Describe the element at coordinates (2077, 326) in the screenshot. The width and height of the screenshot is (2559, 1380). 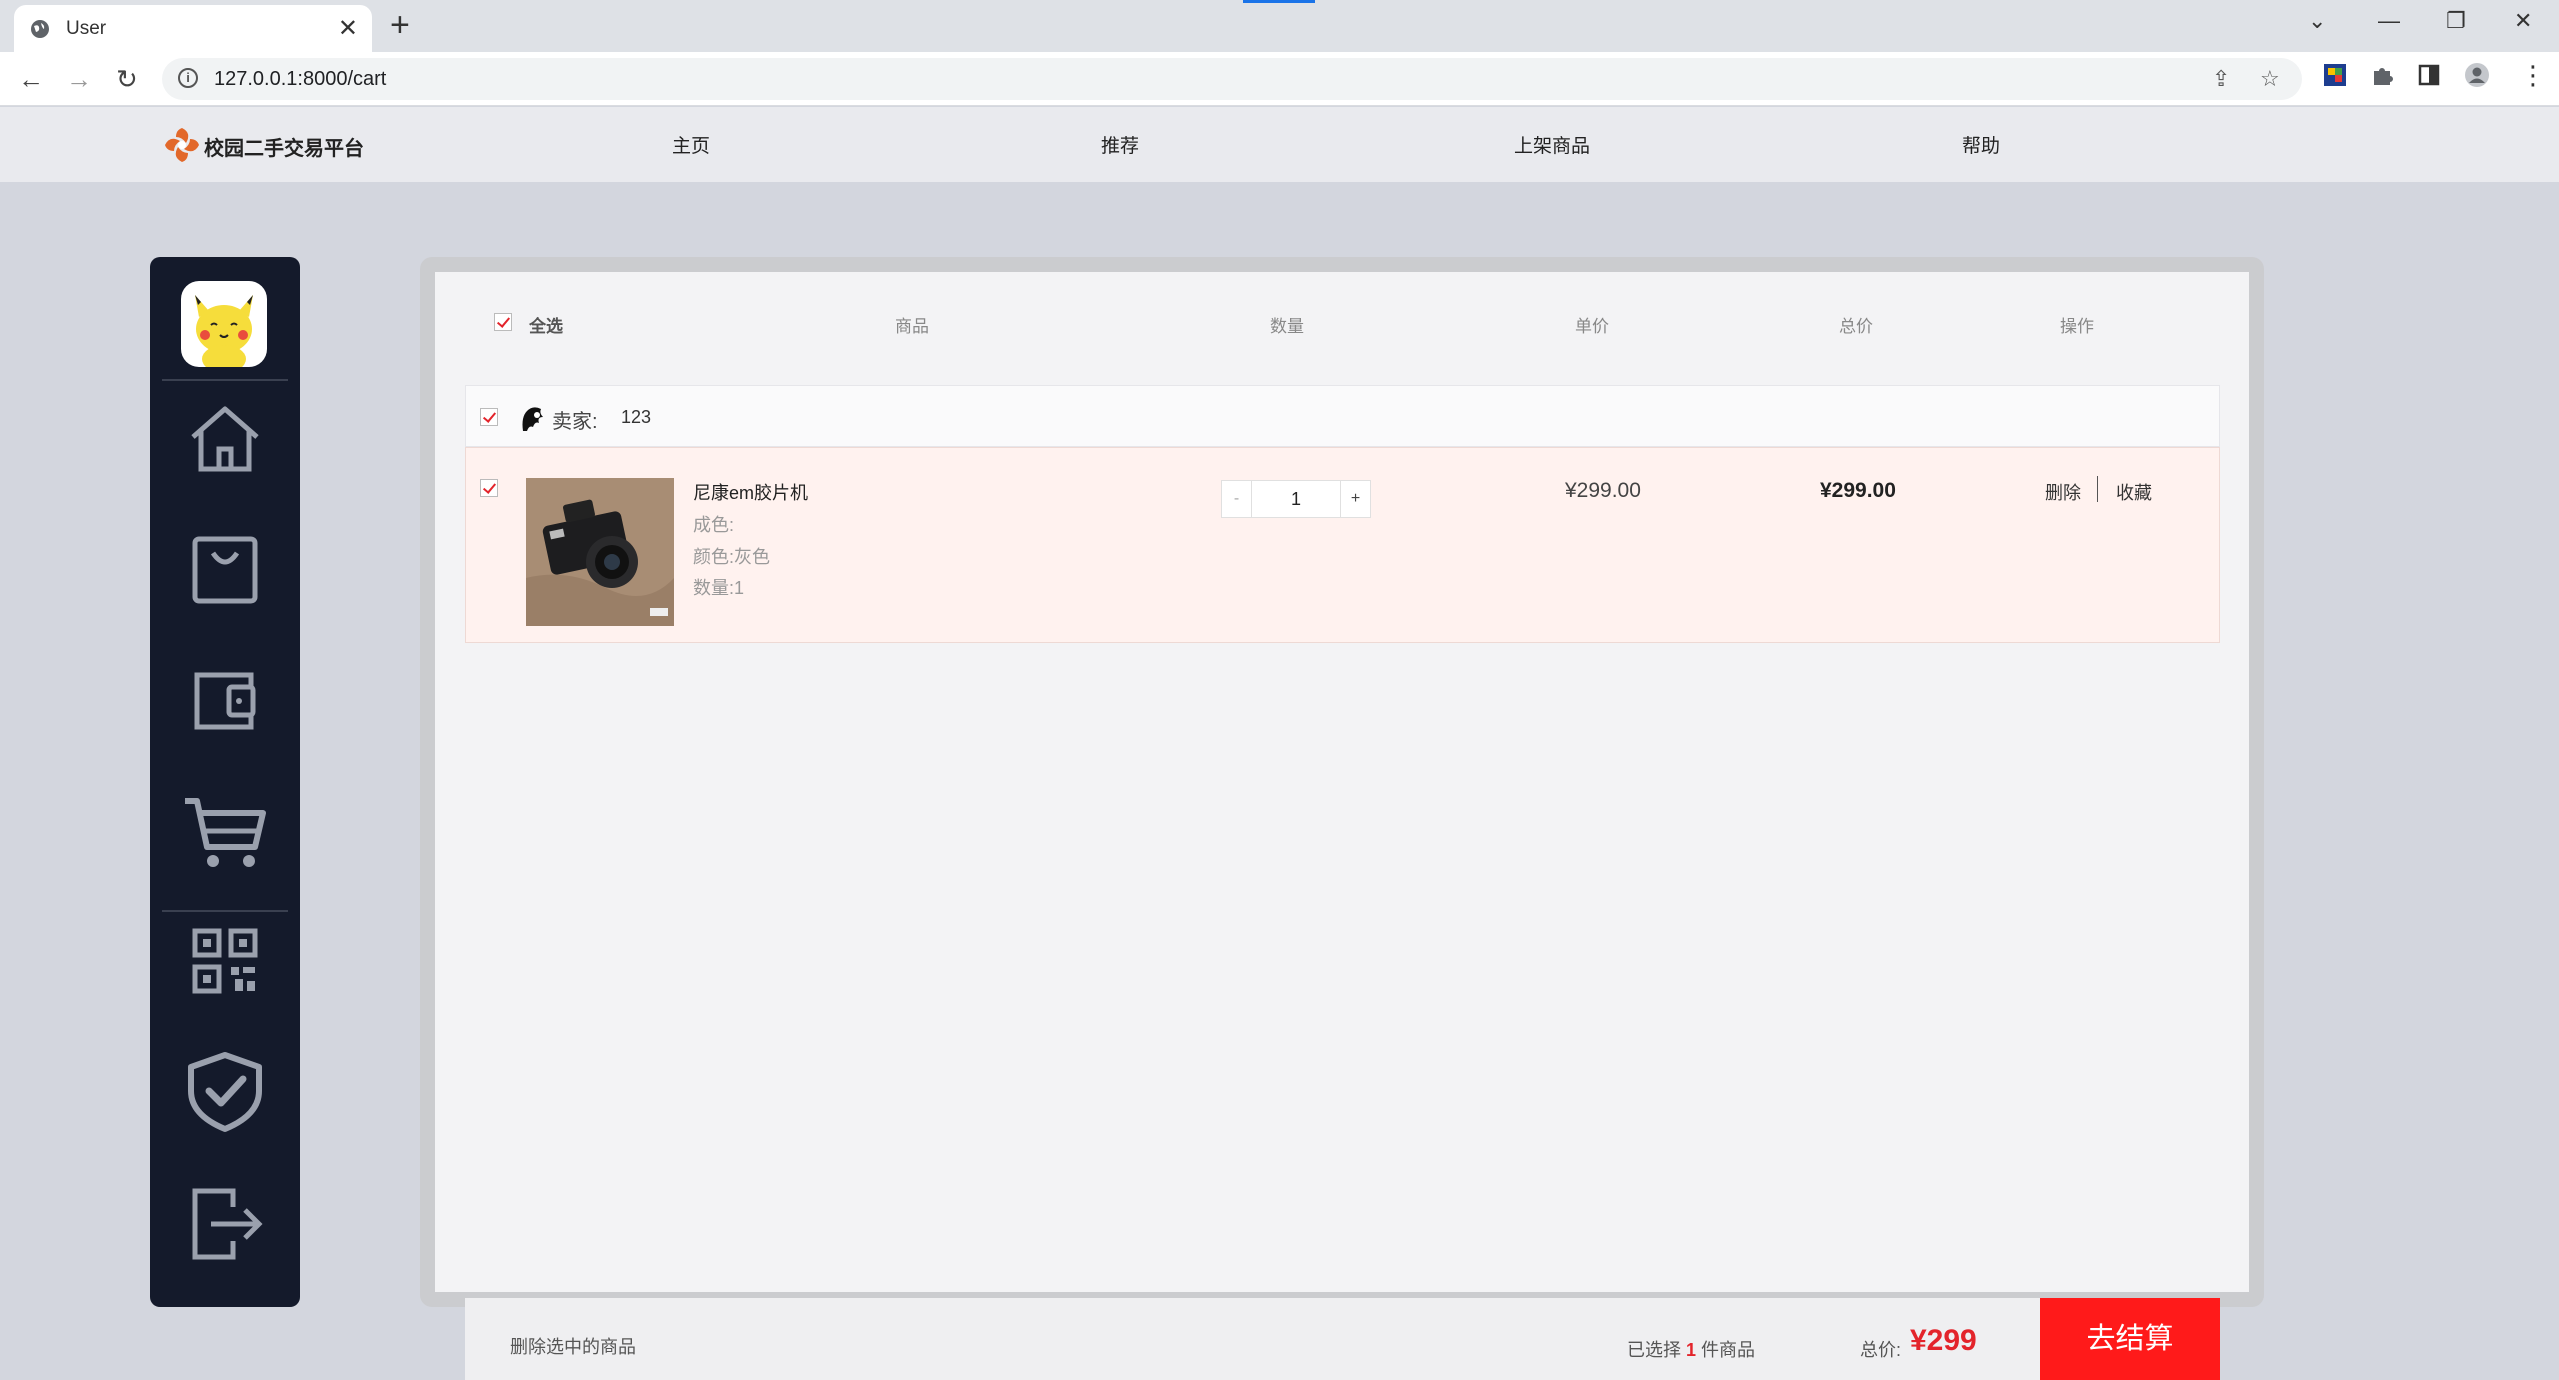
I see `header-action: 操作` at that location.